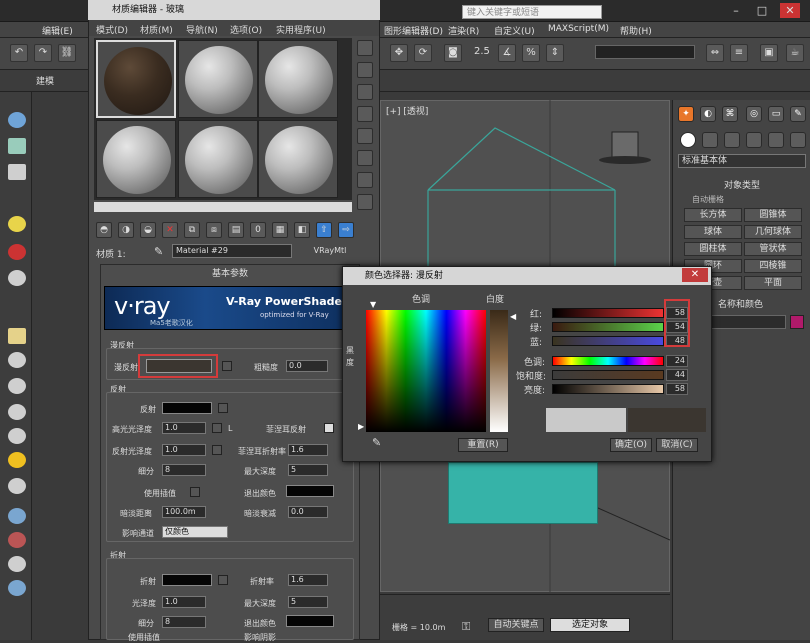 Image resolution: width=810 pixels, height=643 pixels. Describe the element at coordinates (742, 161) in the screenshot. I see `primitive-type-dropdown: 标准基本体` at that location.